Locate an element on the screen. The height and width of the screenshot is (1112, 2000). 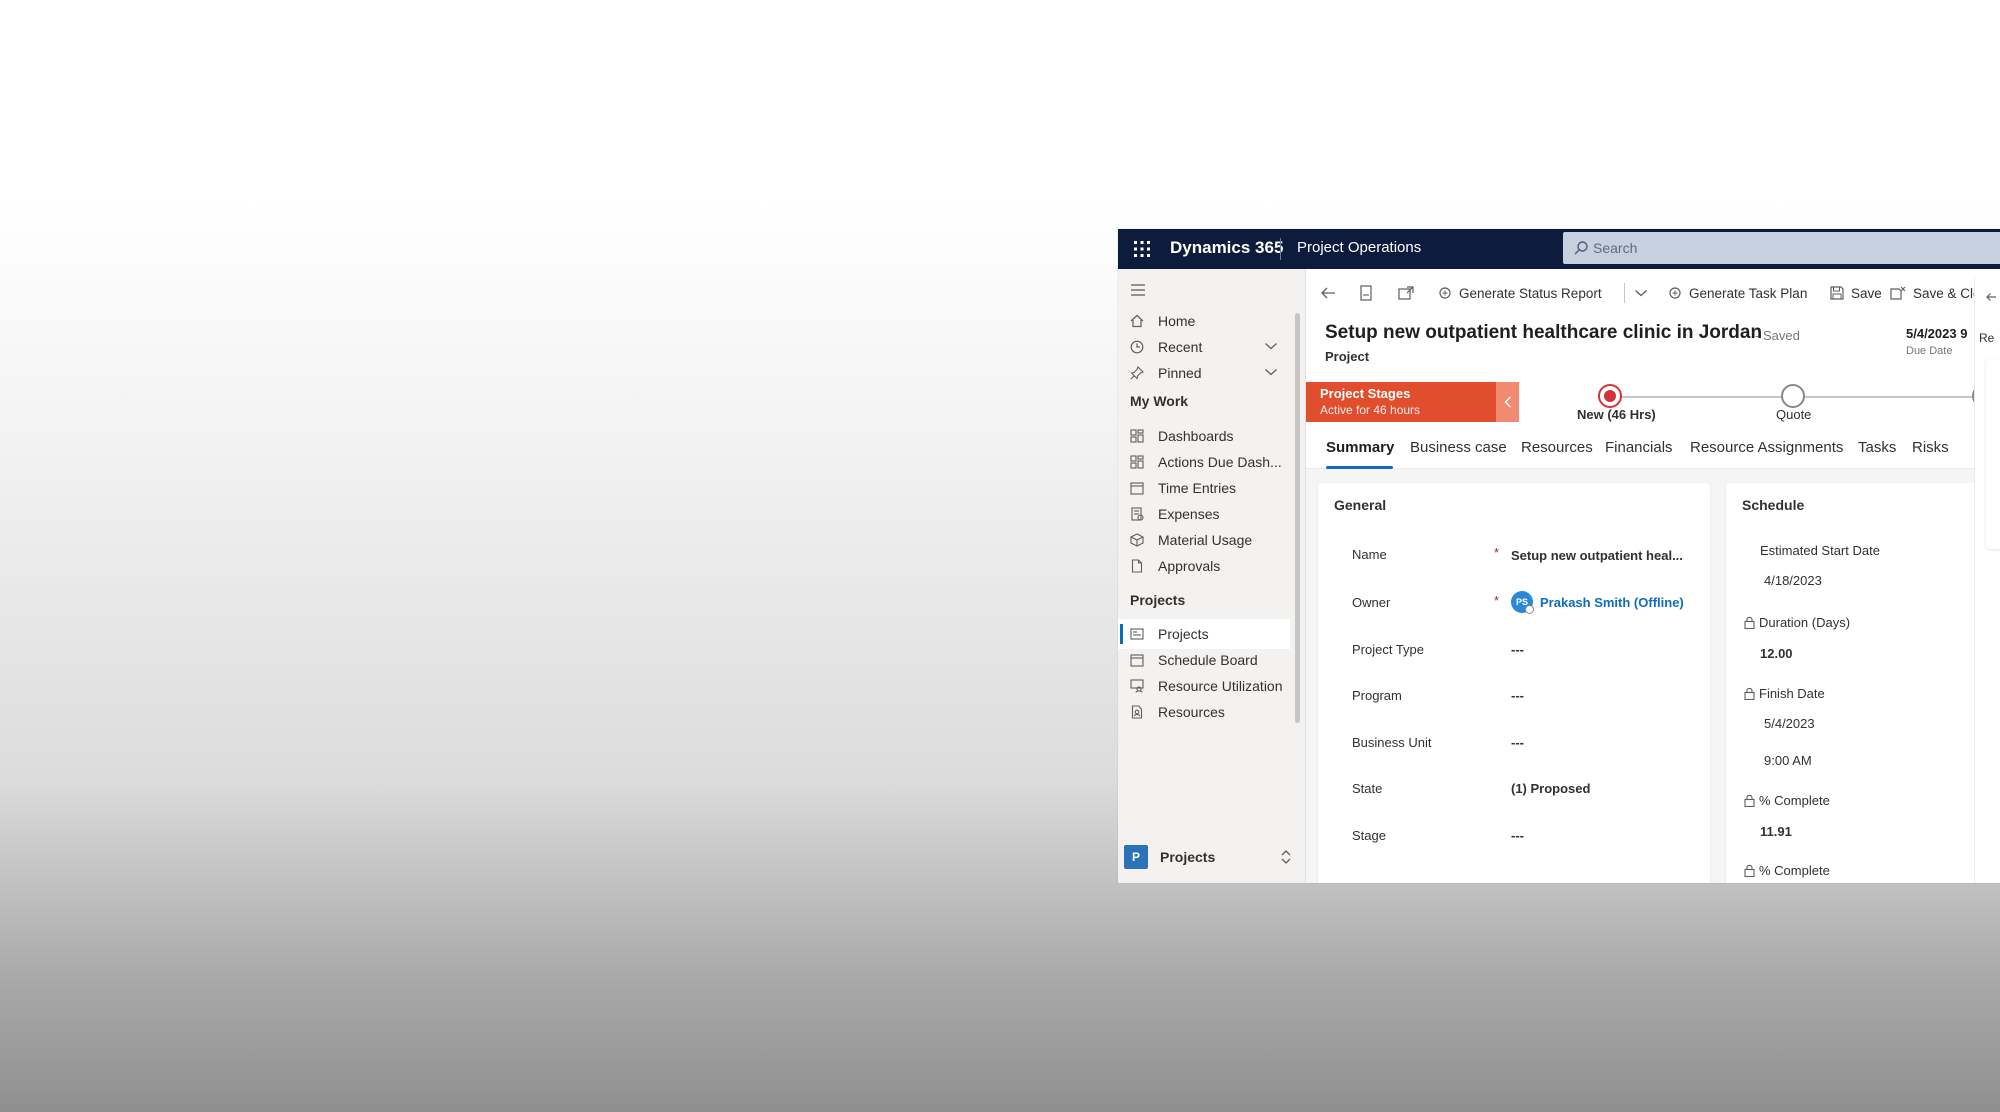
finish-time-field: 9:00 AM is located at coordinates (1788, 760).